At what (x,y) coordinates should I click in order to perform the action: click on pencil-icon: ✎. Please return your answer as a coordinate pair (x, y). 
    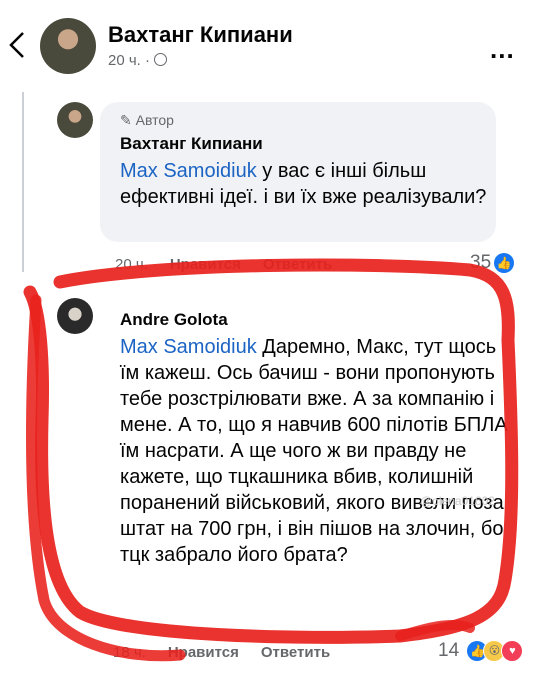
    Looking at the image, I should click on (126, 120).